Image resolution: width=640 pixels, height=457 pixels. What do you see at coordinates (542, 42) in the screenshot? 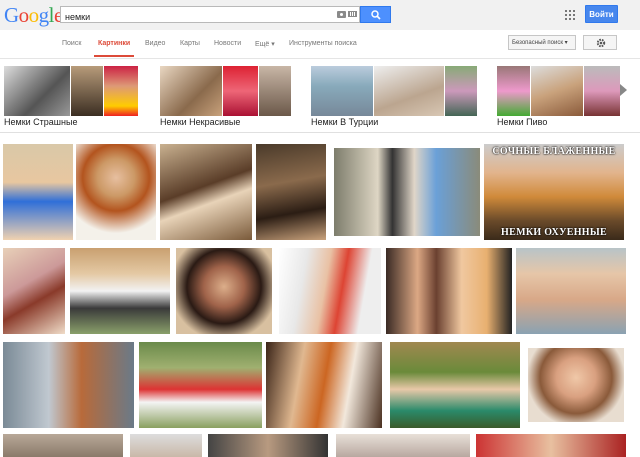
I see `safesearch-dropdown: Безопасный поиск ▾` at bounding box center [542, 42].